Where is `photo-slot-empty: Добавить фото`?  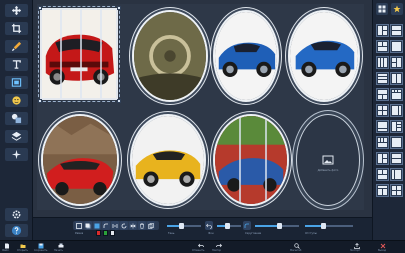
photo-slot-empty: Добавить фото is located at coordinates (328, 160).